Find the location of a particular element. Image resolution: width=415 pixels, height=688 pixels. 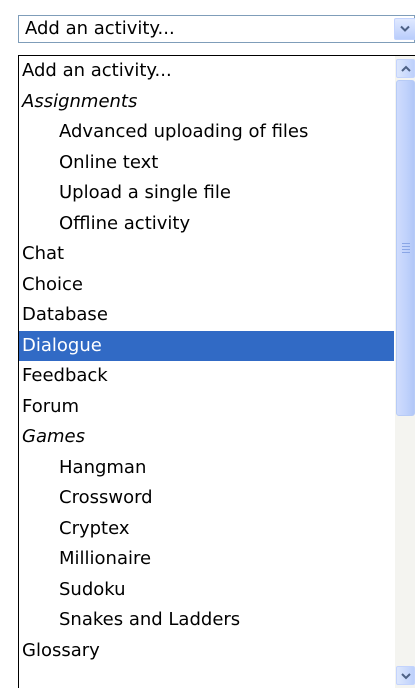

scrollbar is located at coordinates (405, 372).